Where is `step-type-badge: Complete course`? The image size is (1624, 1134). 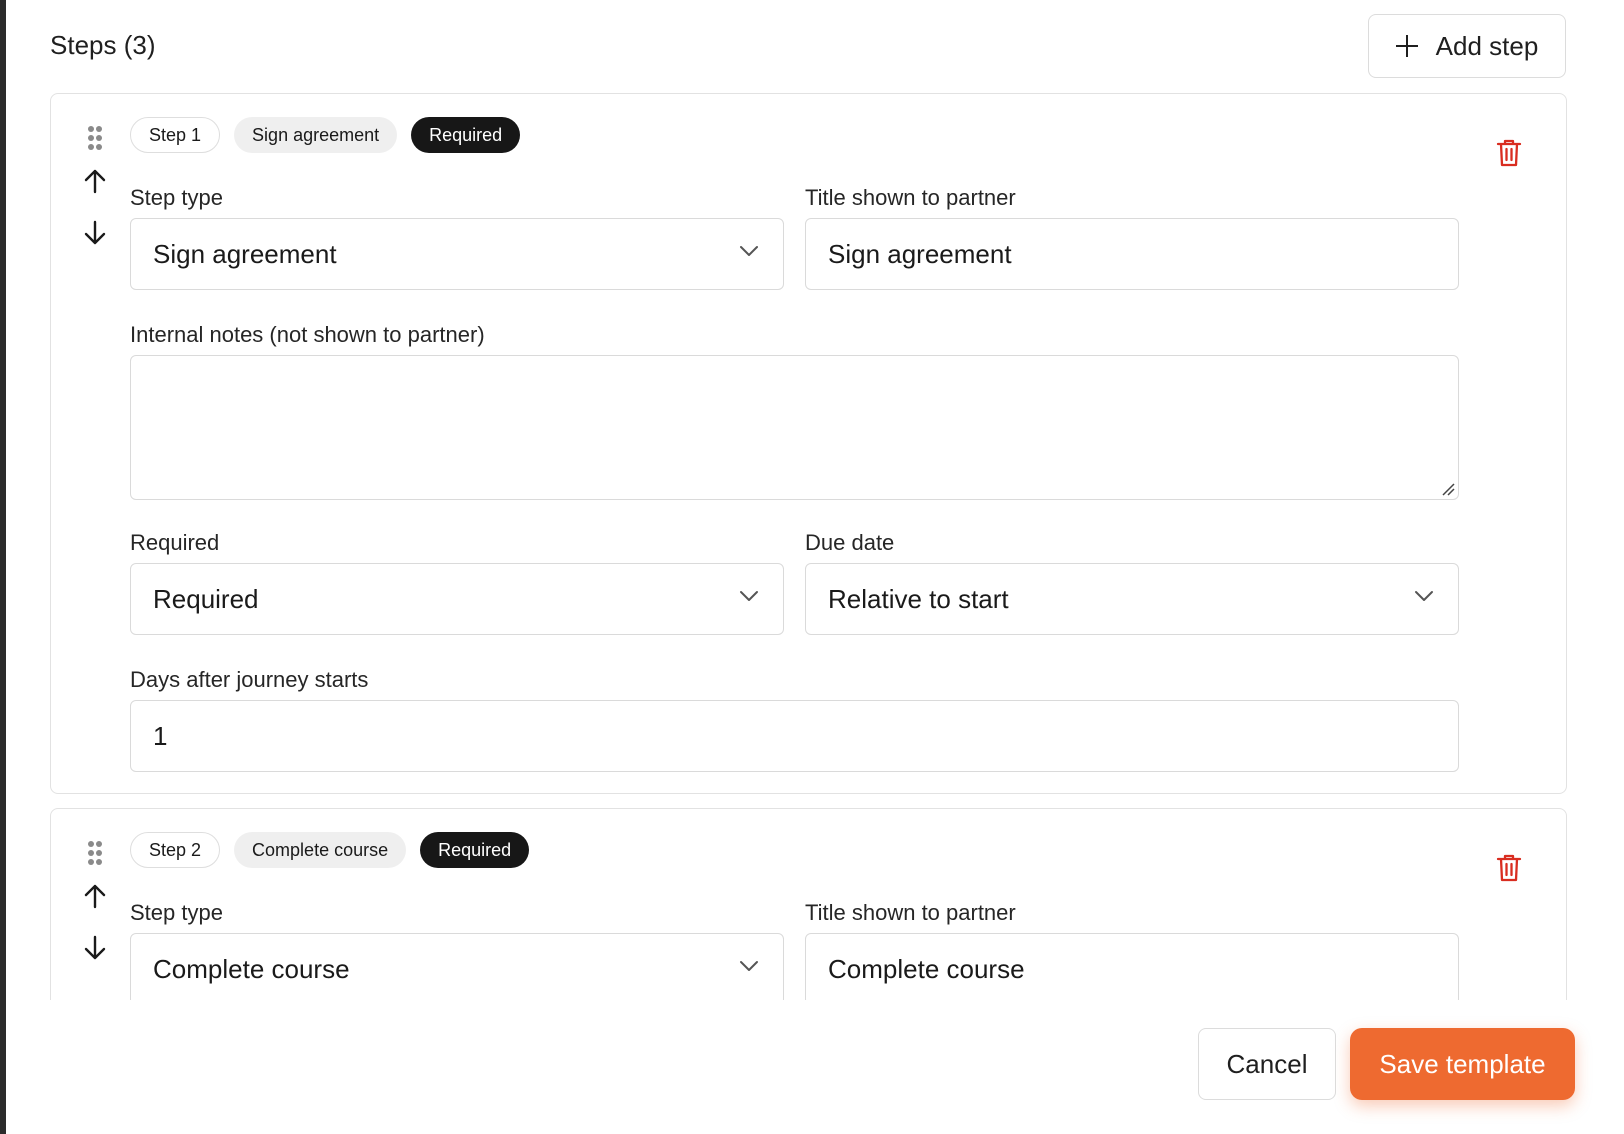 step-type-badge: Complete course is located at coordinates (320, 850).